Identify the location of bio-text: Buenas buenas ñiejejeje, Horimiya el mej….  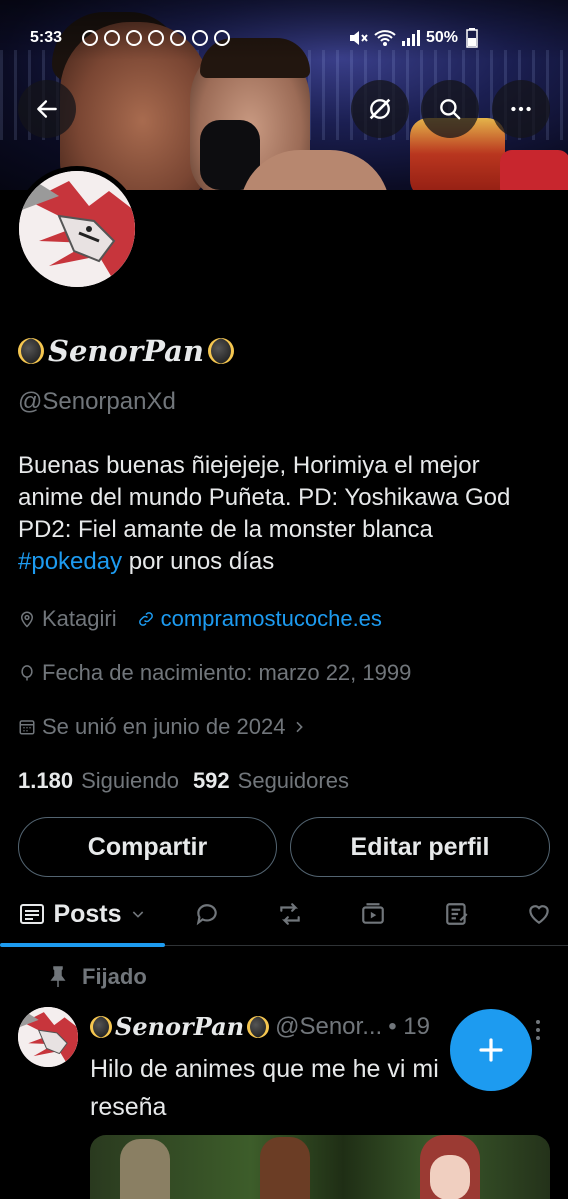
(264, 497).